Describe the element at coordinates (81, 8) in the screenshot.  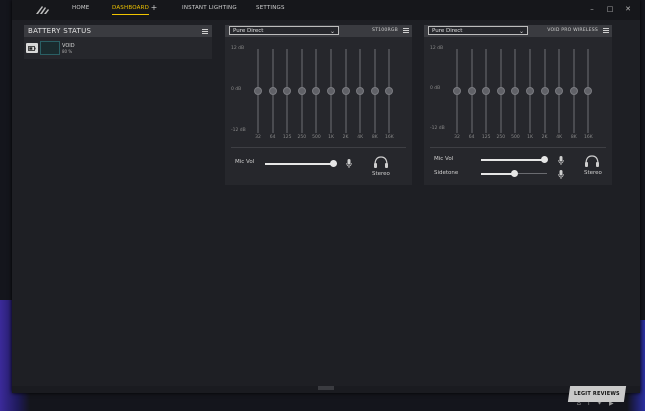
I see `nav-home: HOME` at that location.